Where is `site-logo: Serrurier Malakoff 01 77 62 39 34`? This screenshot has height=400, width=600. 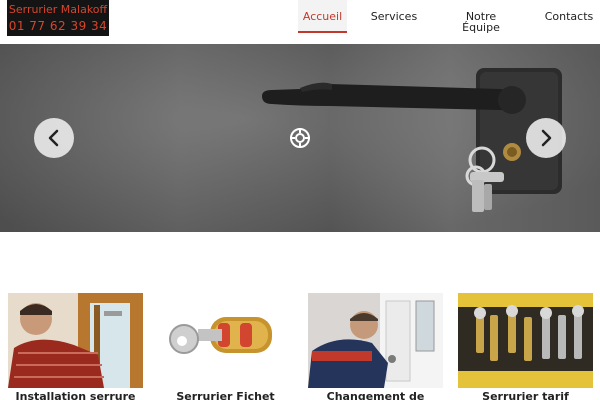 site-logo: Serrurier Malakoff 01 77 62 39 34 is located at coordinates (58, 18).